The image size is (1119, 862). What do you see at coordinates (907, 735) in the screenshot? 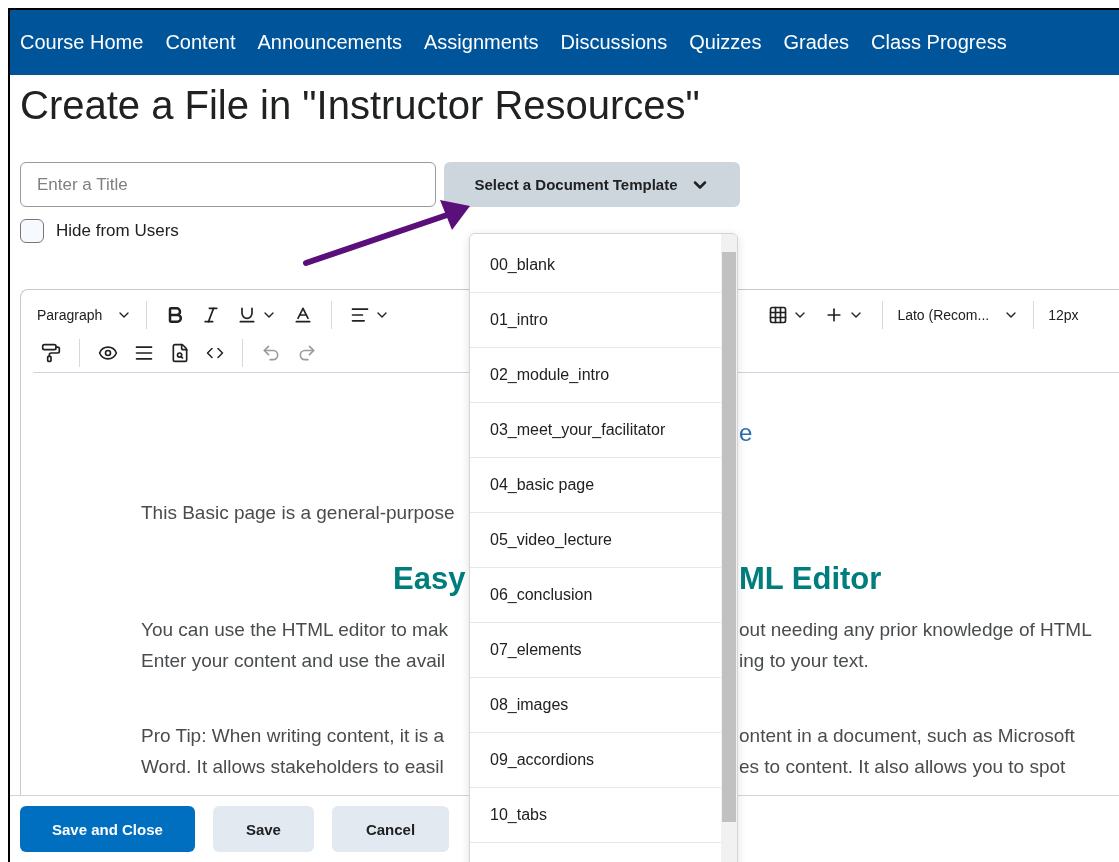
I see `editor-text: ontent in a document, such as Microsoft` at bounding box center [907, 735].